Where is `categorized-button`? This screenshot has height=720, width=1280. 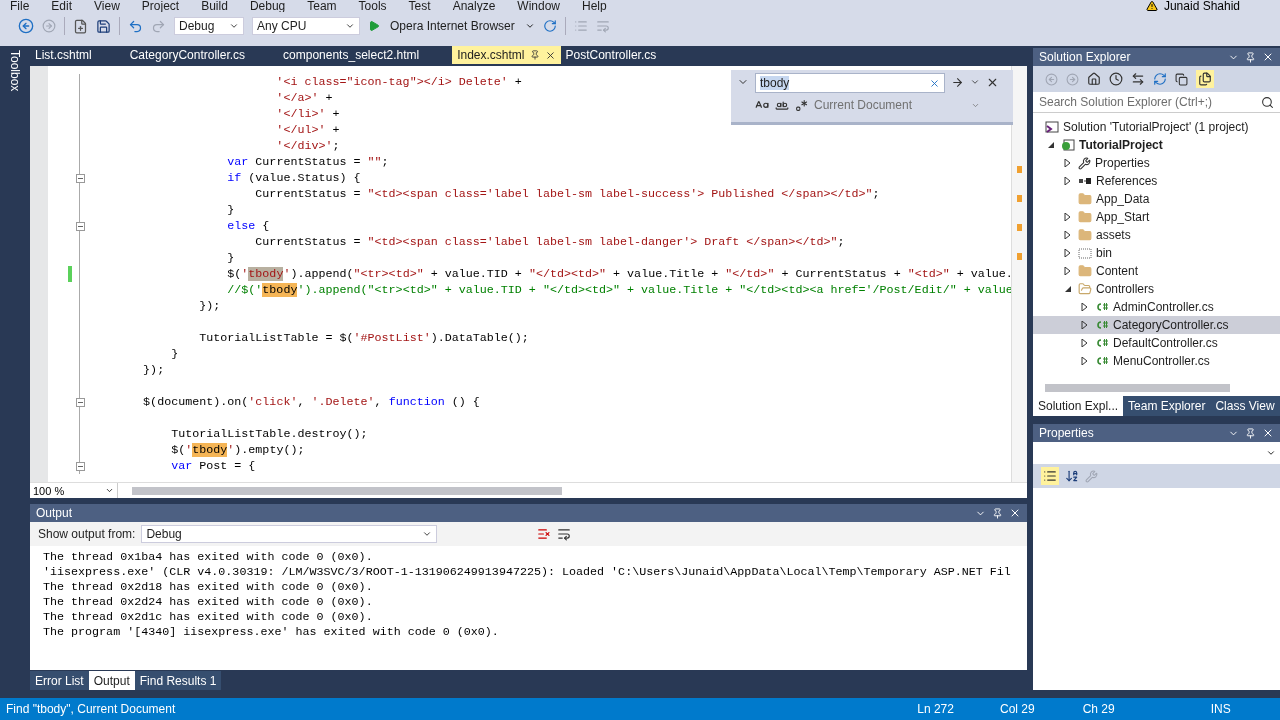
categorized-button is located at coordinates (1050, 476).